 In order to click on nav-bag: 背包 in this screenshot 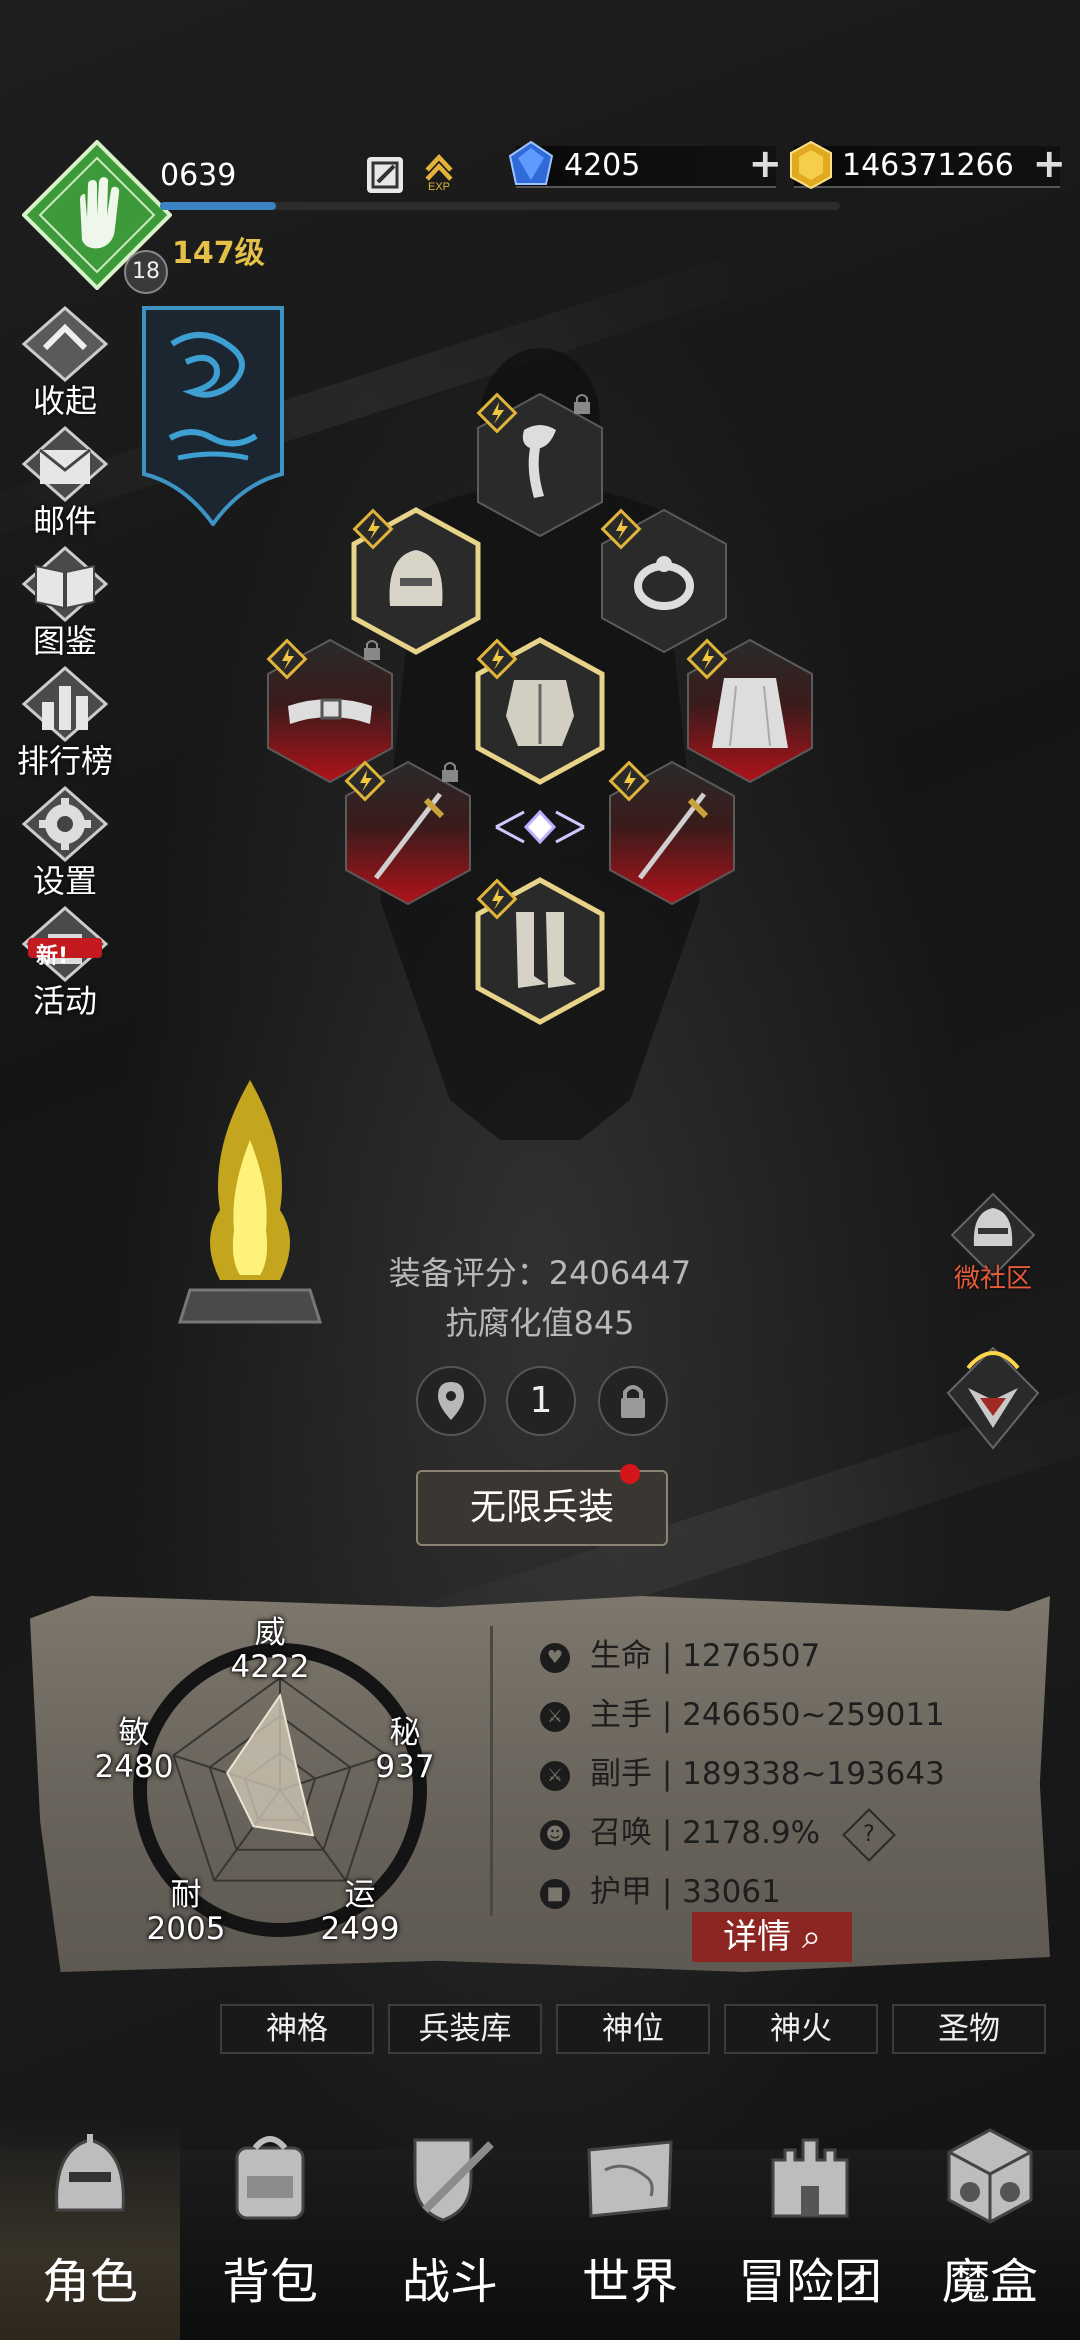, I will do `click(270, 2230)`.